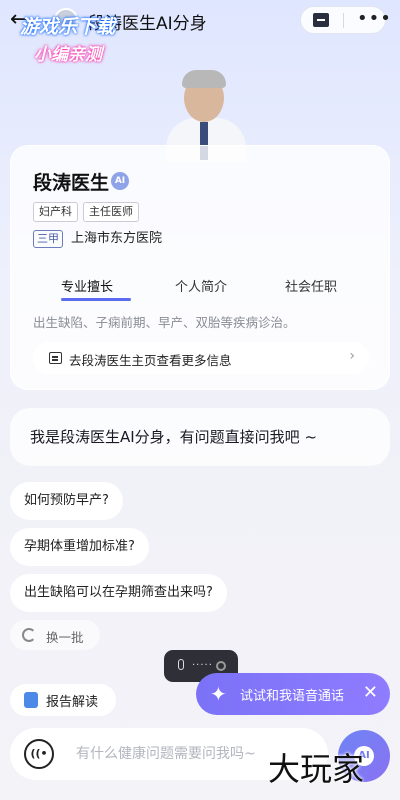  Describe the element at coordinates (321, 20) in the screenshot. I see `folder-icon` at that location.